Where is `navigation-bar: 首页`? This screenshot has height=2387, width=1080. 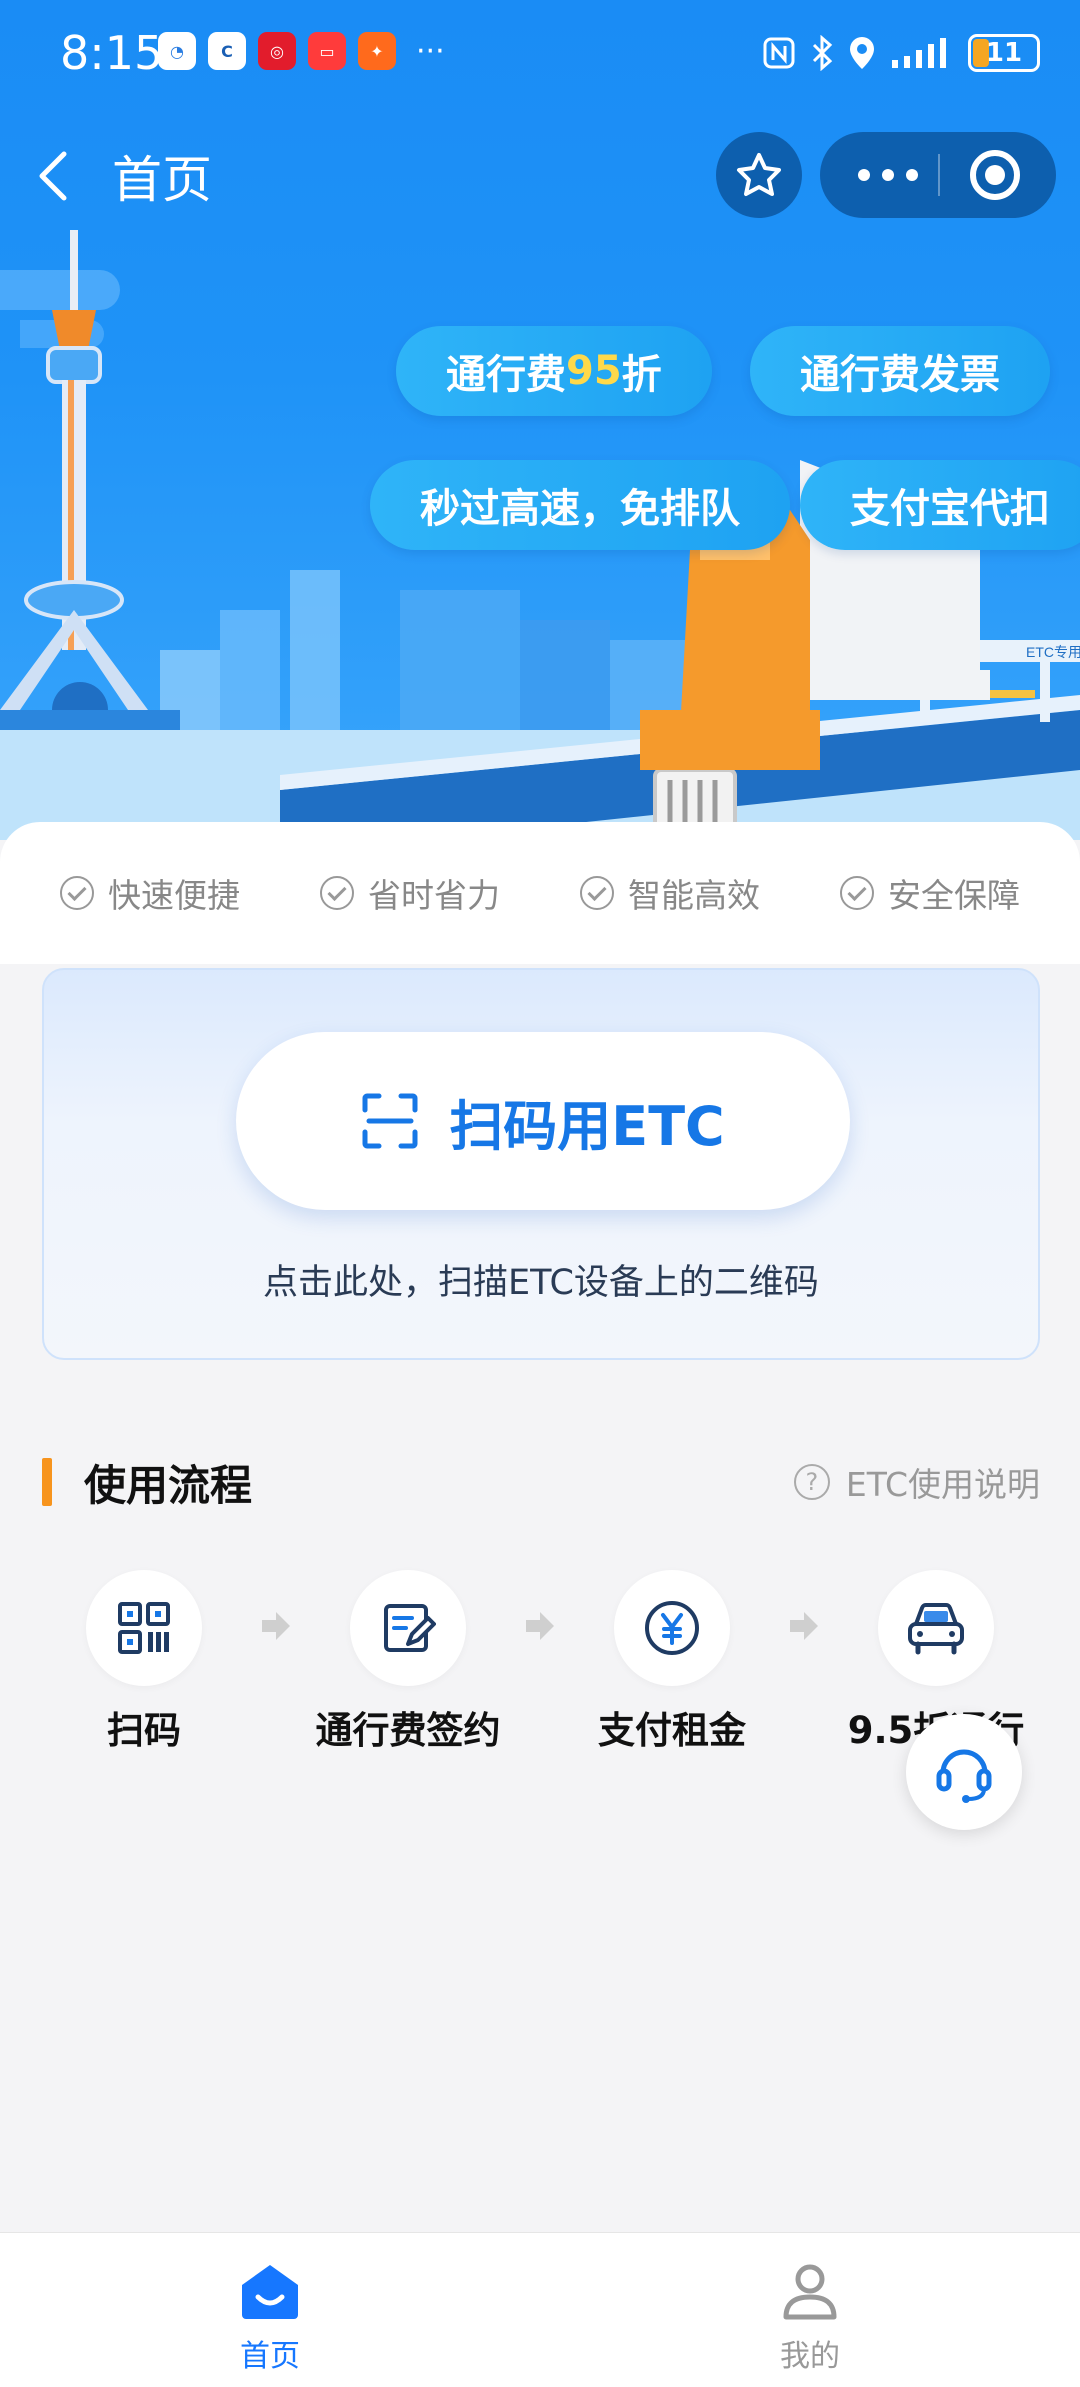
navigation-bar: 首页 is located at coordinates (540, 175).